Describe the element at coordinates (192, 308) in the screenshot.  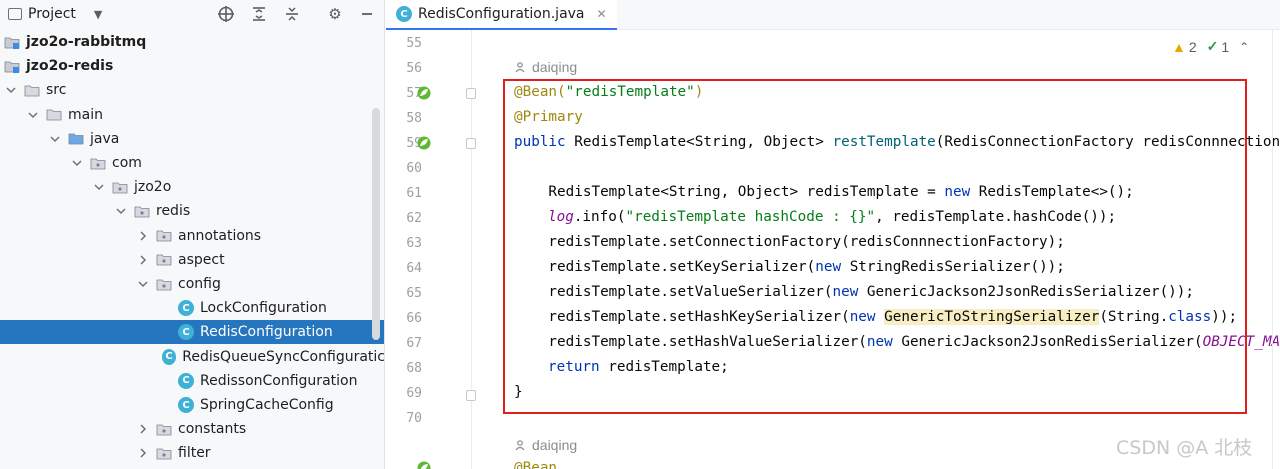
I see `tree-item-lockconfiguration: C LockConfiguration` at that location.